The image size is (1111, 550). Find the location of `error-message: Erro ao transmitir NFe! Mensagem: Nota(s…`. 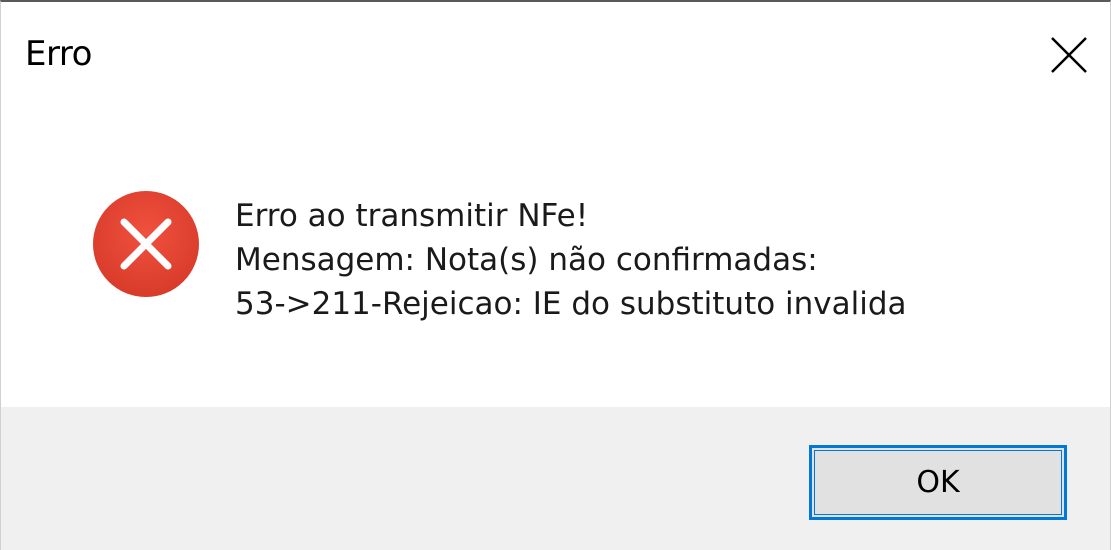

error-message: Erro ao transmitir NFe! Mensagem: Nota(s… is located at coordinates (571, 260).